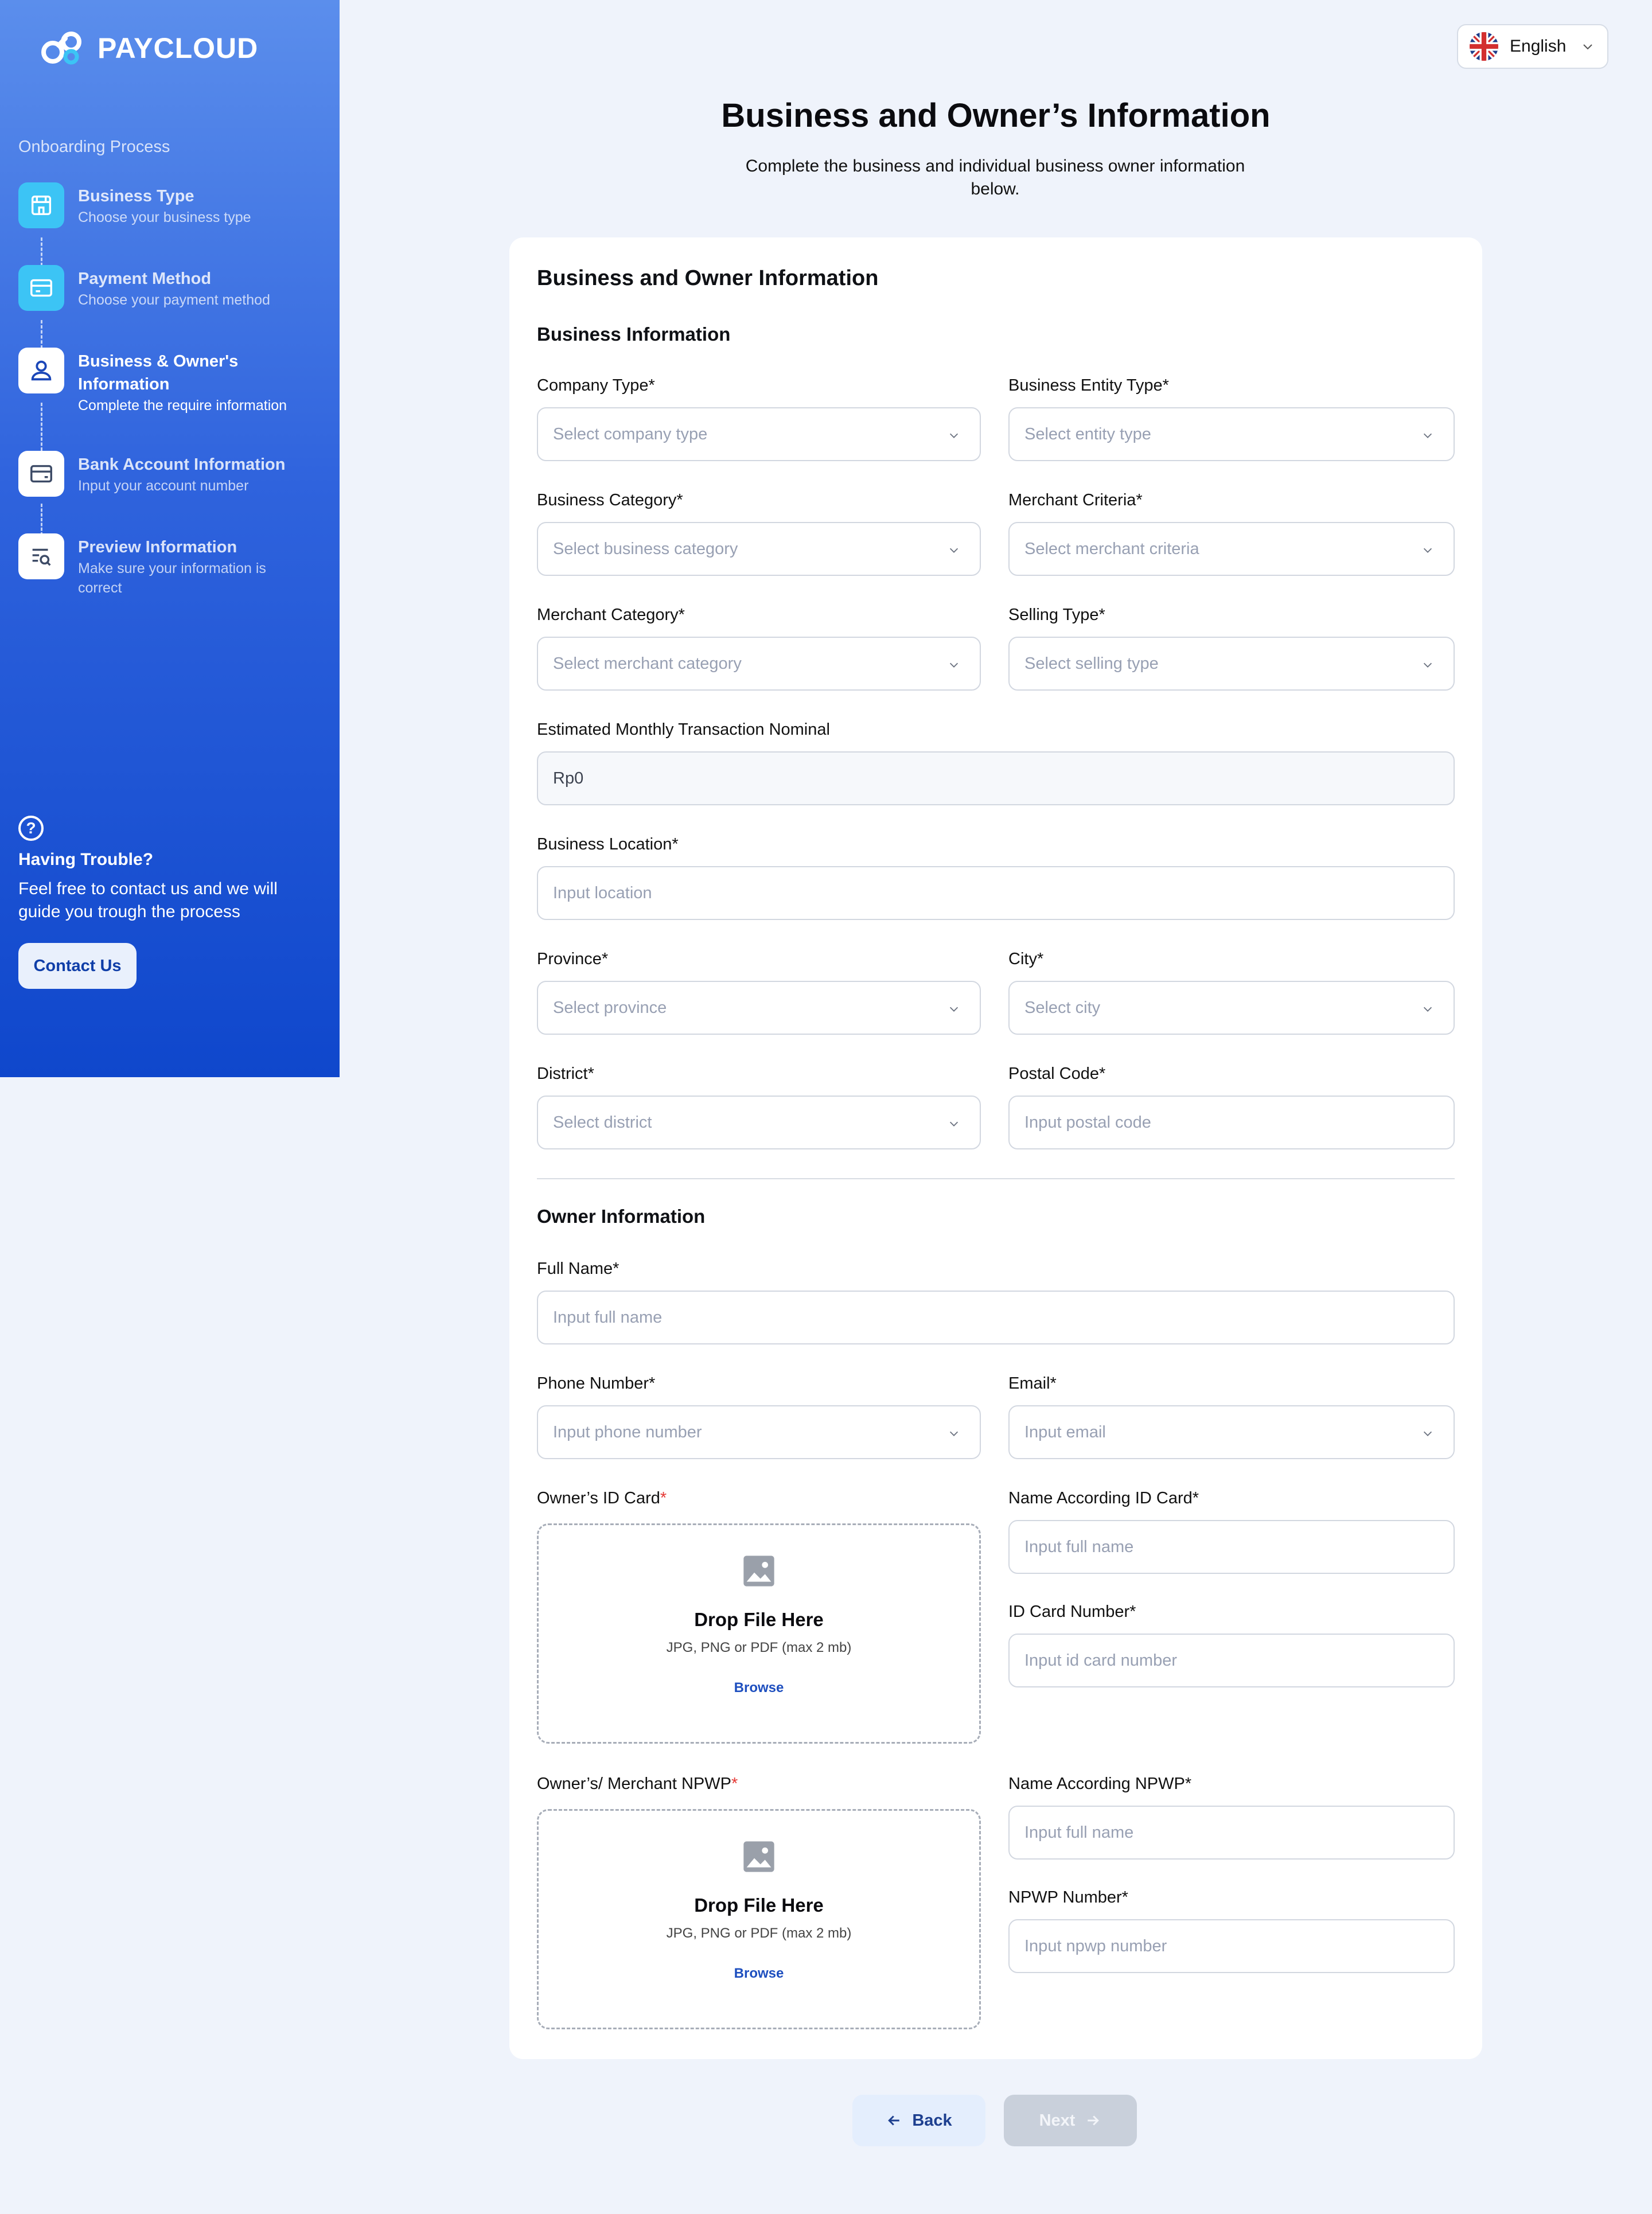 Image resolution: width=1652 pixels, height=2214 pixels. Describe the element at coordinates (1070, 2120) in the screenshot. I see `next-button: Next` at that location.